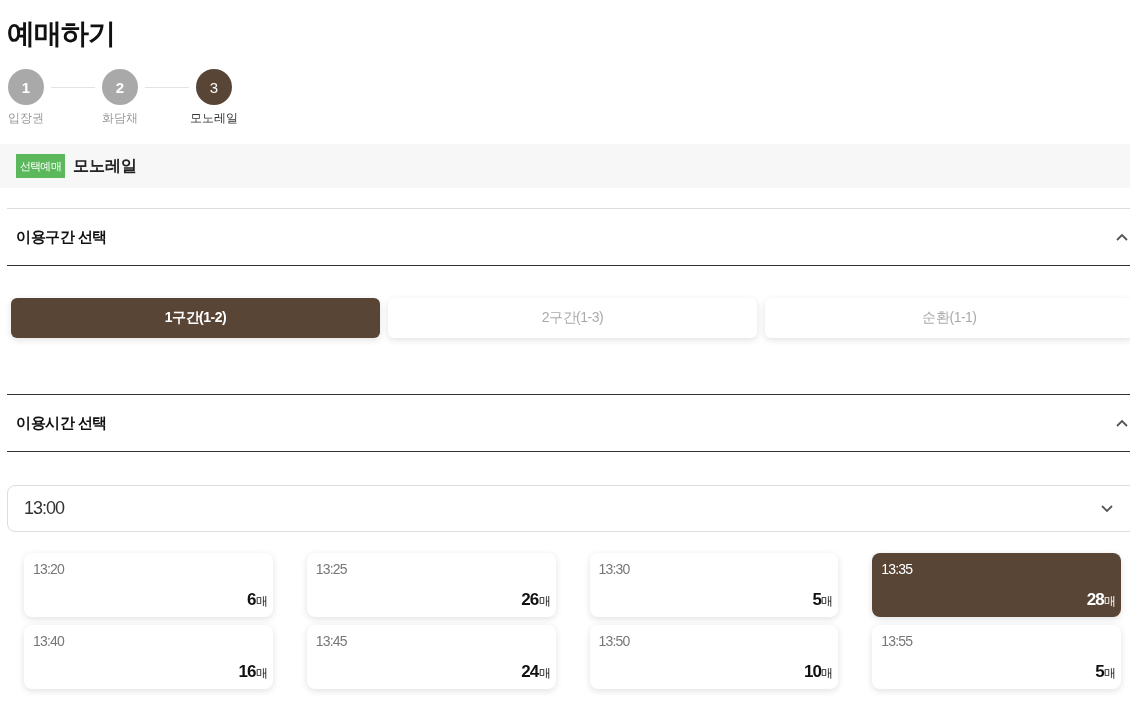 This screenshot has width=1130, height=703. What do you see at coordinates (195, 318) in the screenshot?
I see `route-option: 1구간(1-2)` at bounding box center [195, 318].